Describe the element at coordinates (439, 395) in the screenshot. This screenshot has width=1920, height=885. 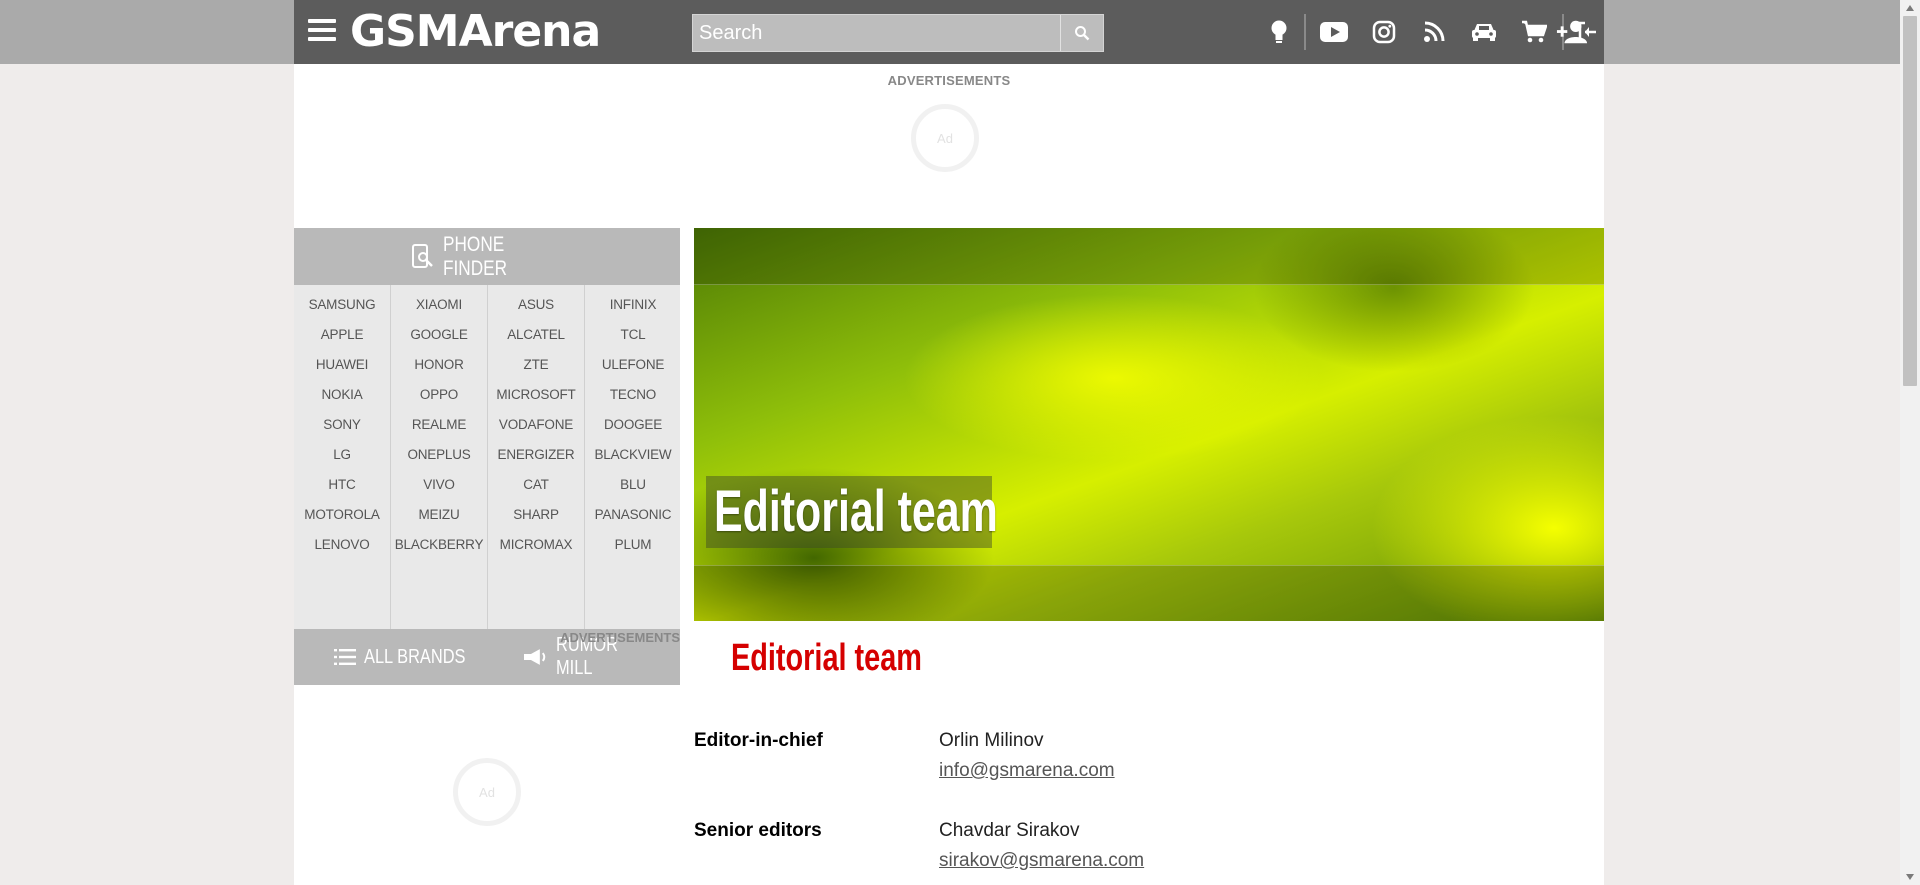
I see `brand-link: OPPO` at that location.